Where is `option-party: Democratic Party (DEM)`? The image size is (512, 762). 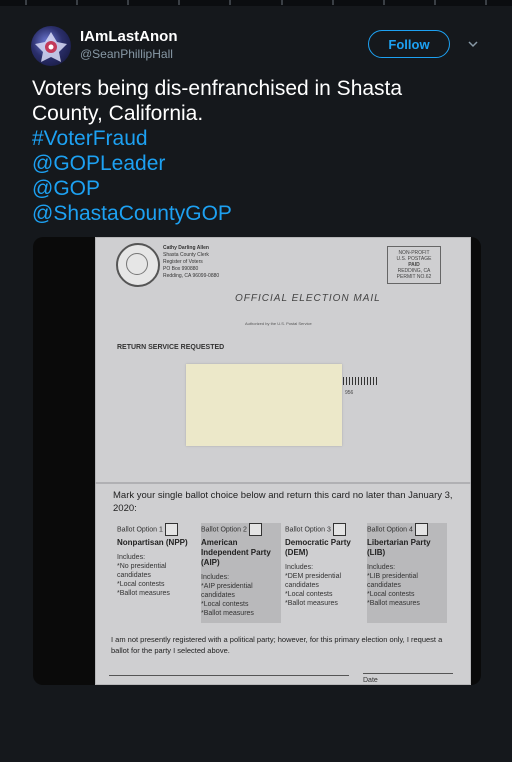
option-party: Democratic Party (DEM) is located at coordinates (318, 547).